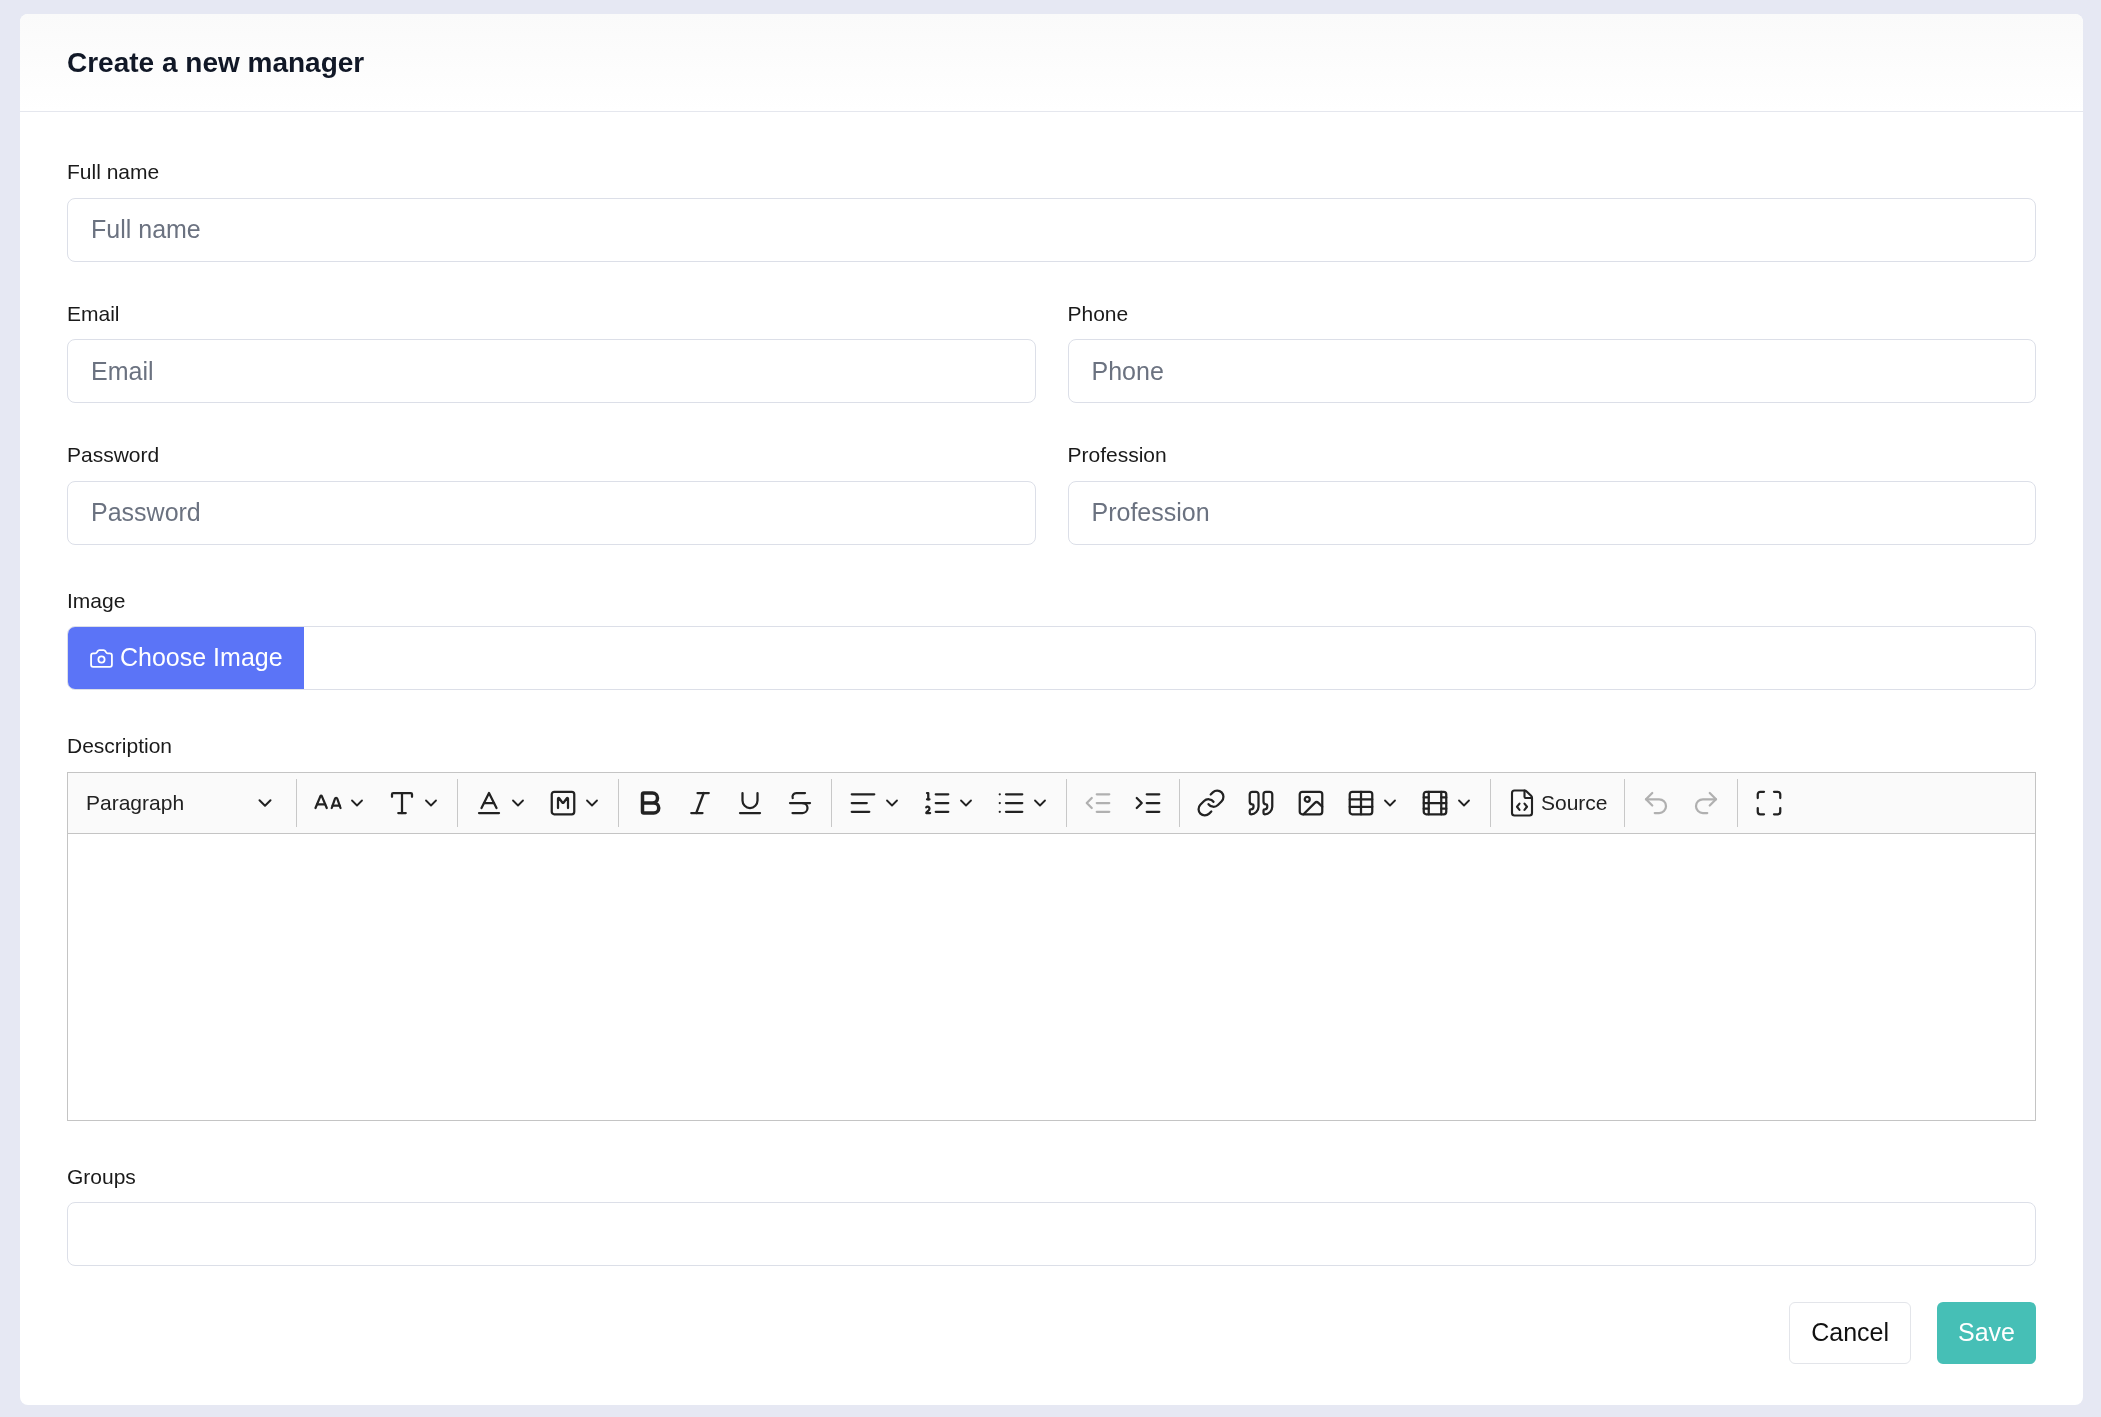 Image resolution: width=2101 pixels, height=1417 pixels. What do you see at coordinates (216, 62) in the screenshot?
I see `form-title: Create a new manager` at bounding box center [216, 62].